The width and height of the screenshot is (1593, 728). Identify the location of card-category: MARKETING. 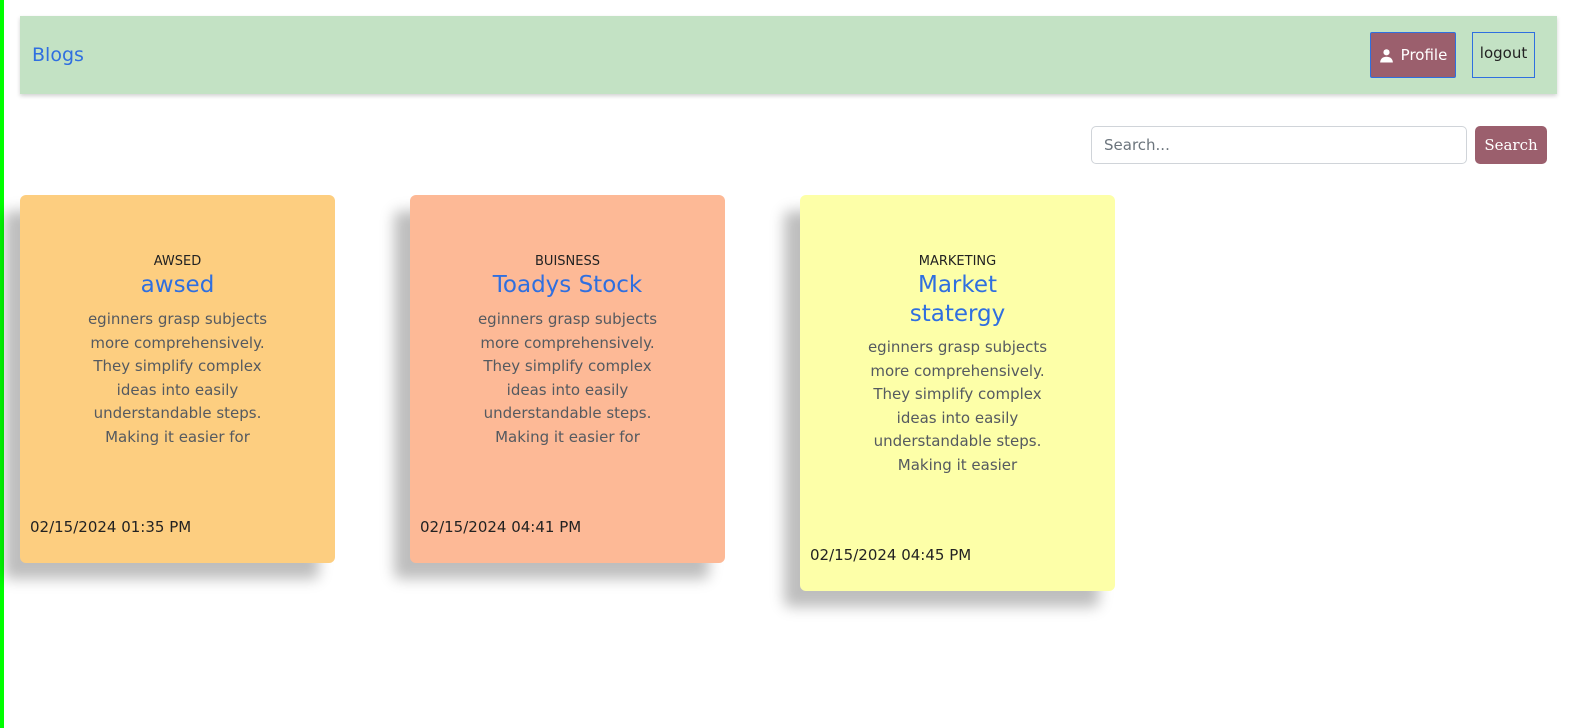
(957, 261).